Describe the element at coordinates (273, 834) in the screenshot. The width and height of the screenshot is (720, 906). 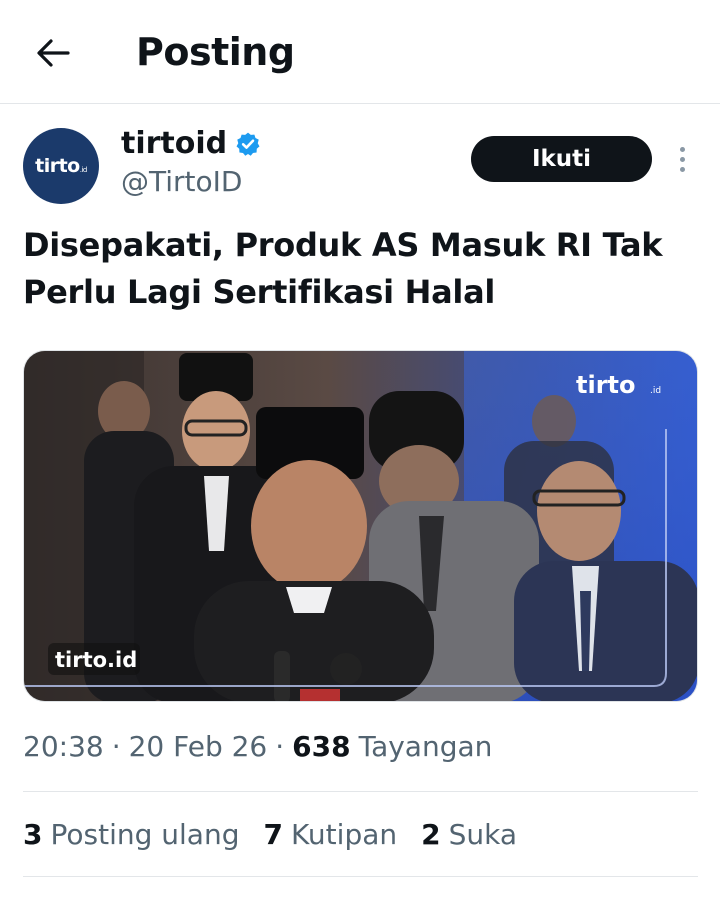
I see `quotes-count: 7` at that location.